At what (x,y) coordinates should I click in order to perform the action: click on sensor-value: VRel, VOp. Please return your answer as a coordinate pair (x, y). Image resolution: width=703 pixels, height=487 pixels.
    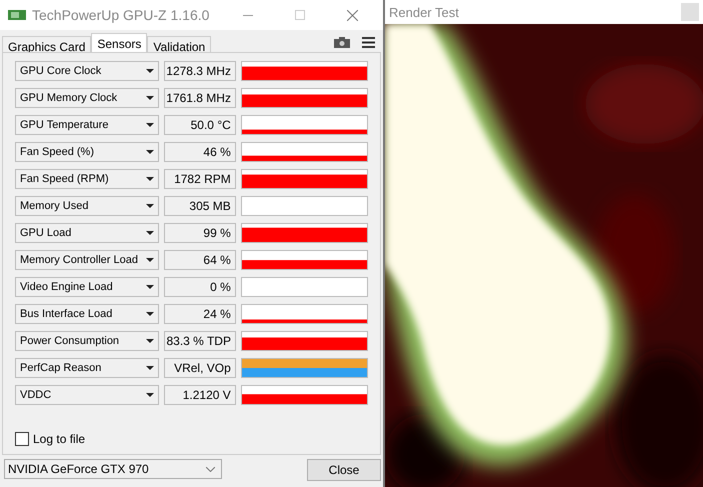
    Looking at the image, I should click on (200, 368).